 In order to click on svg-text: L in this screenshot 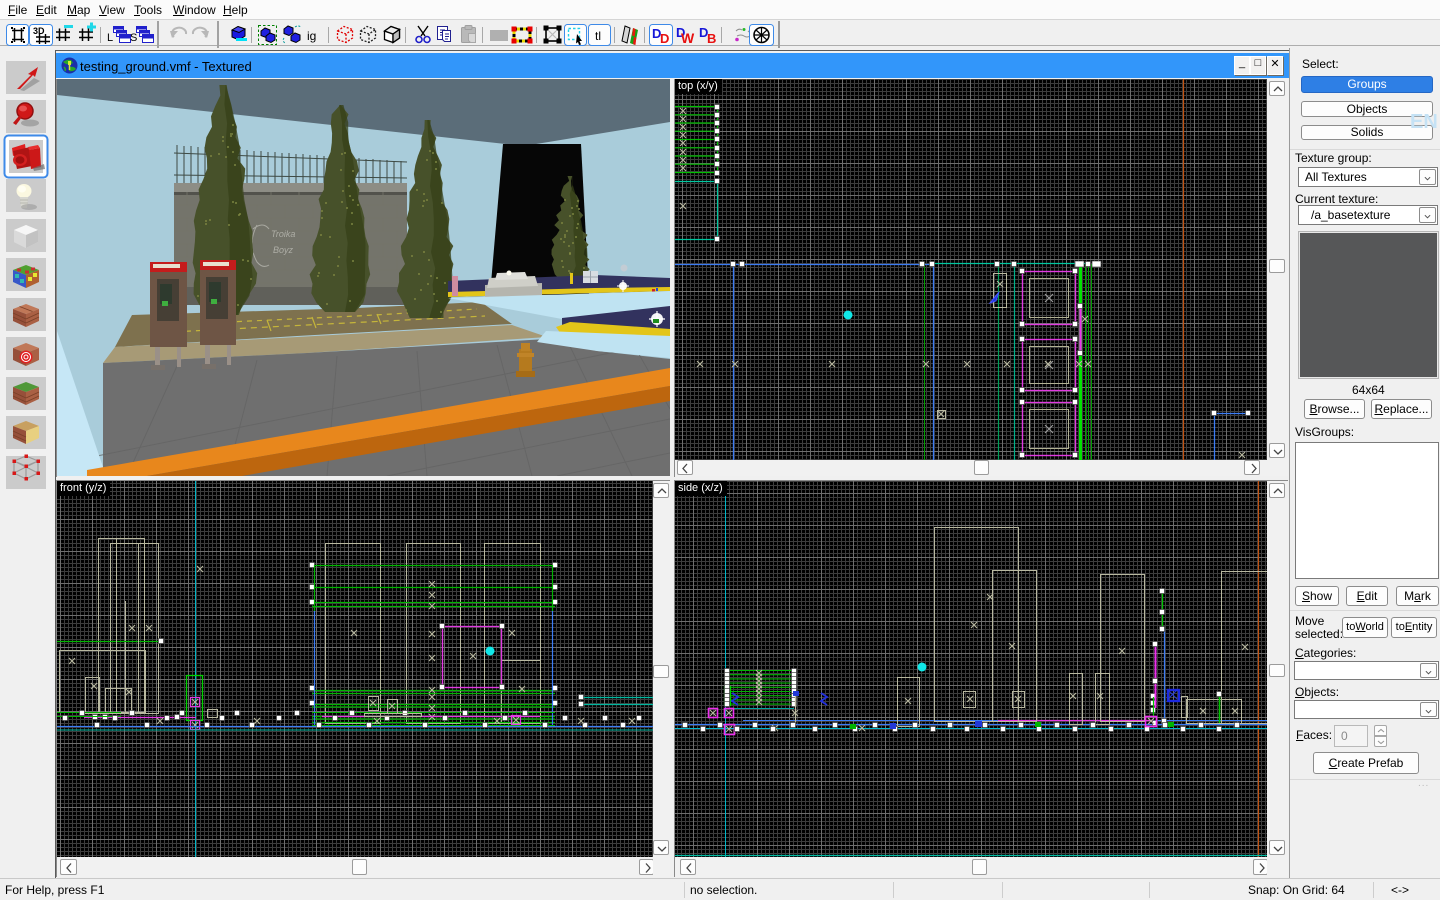, I will do `click(110, 38)`.